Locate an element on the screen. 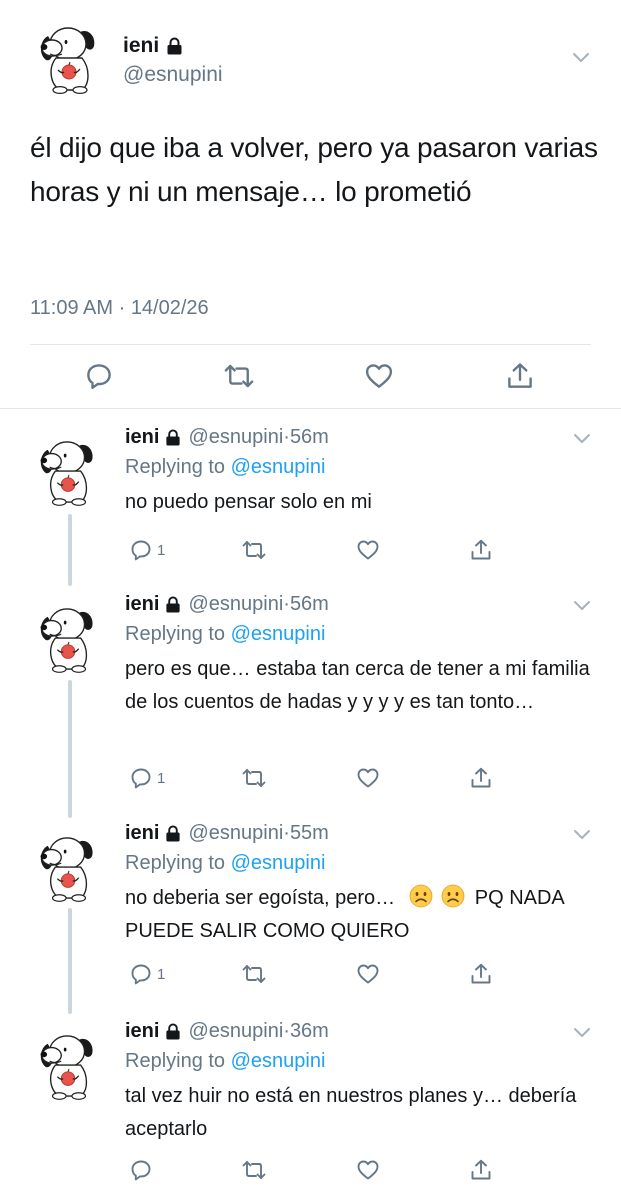 The width and height of the screenshot is (621, 1200). author-row: ieni is located at coordinates (153, 46).